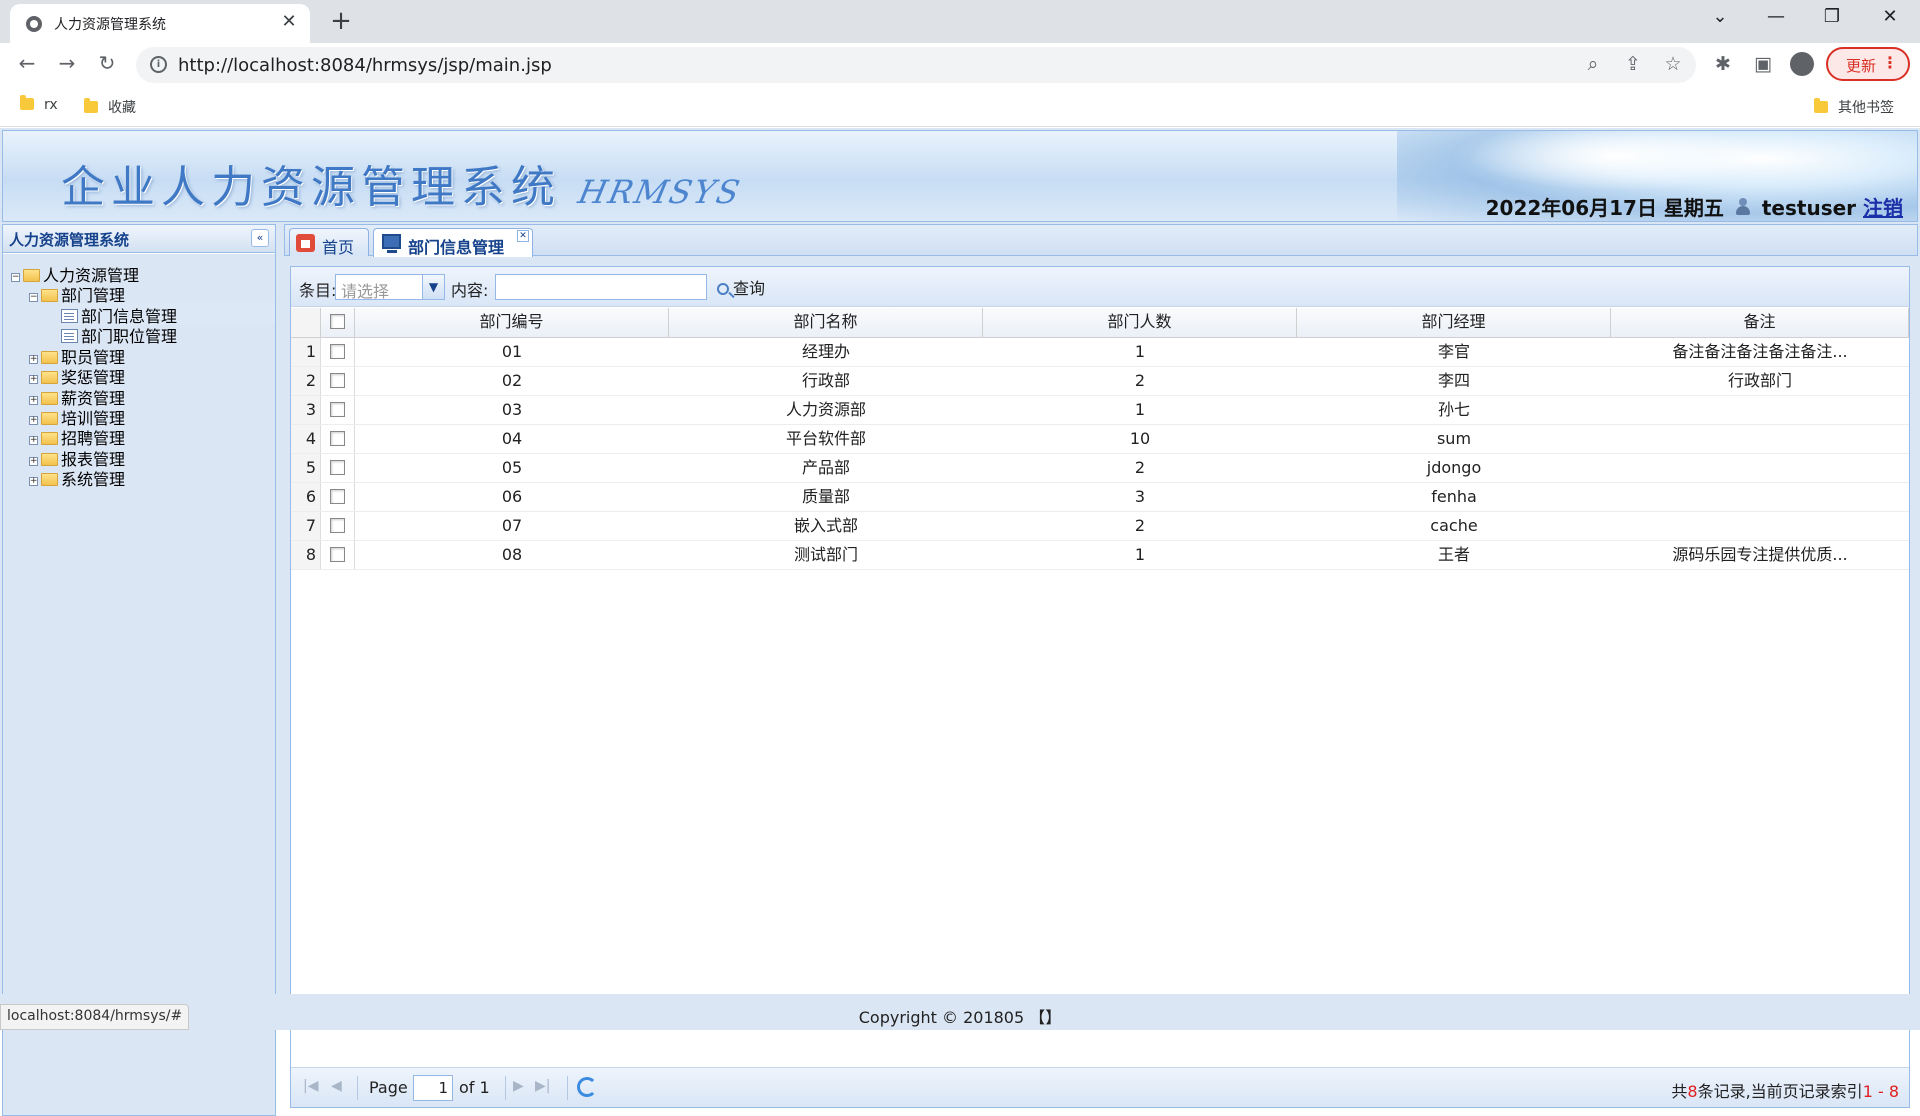 This screenshot has height=1116, width=1920. Describe the element at coordinates (1140, 351) in the screenshot. I see `cell-count: 1` at that location.